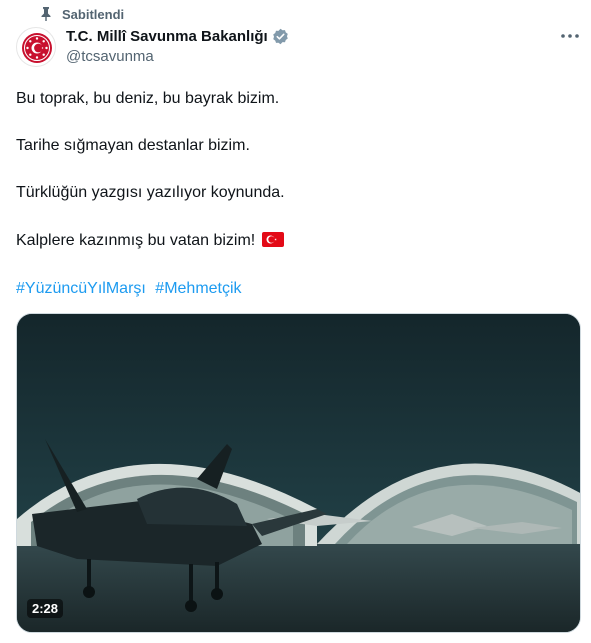  Describe the element at coordinates (133, 145) in the screenshot. I see `tweet-line-2: Tarihe sığmayan destanlar bizim.` at that location.